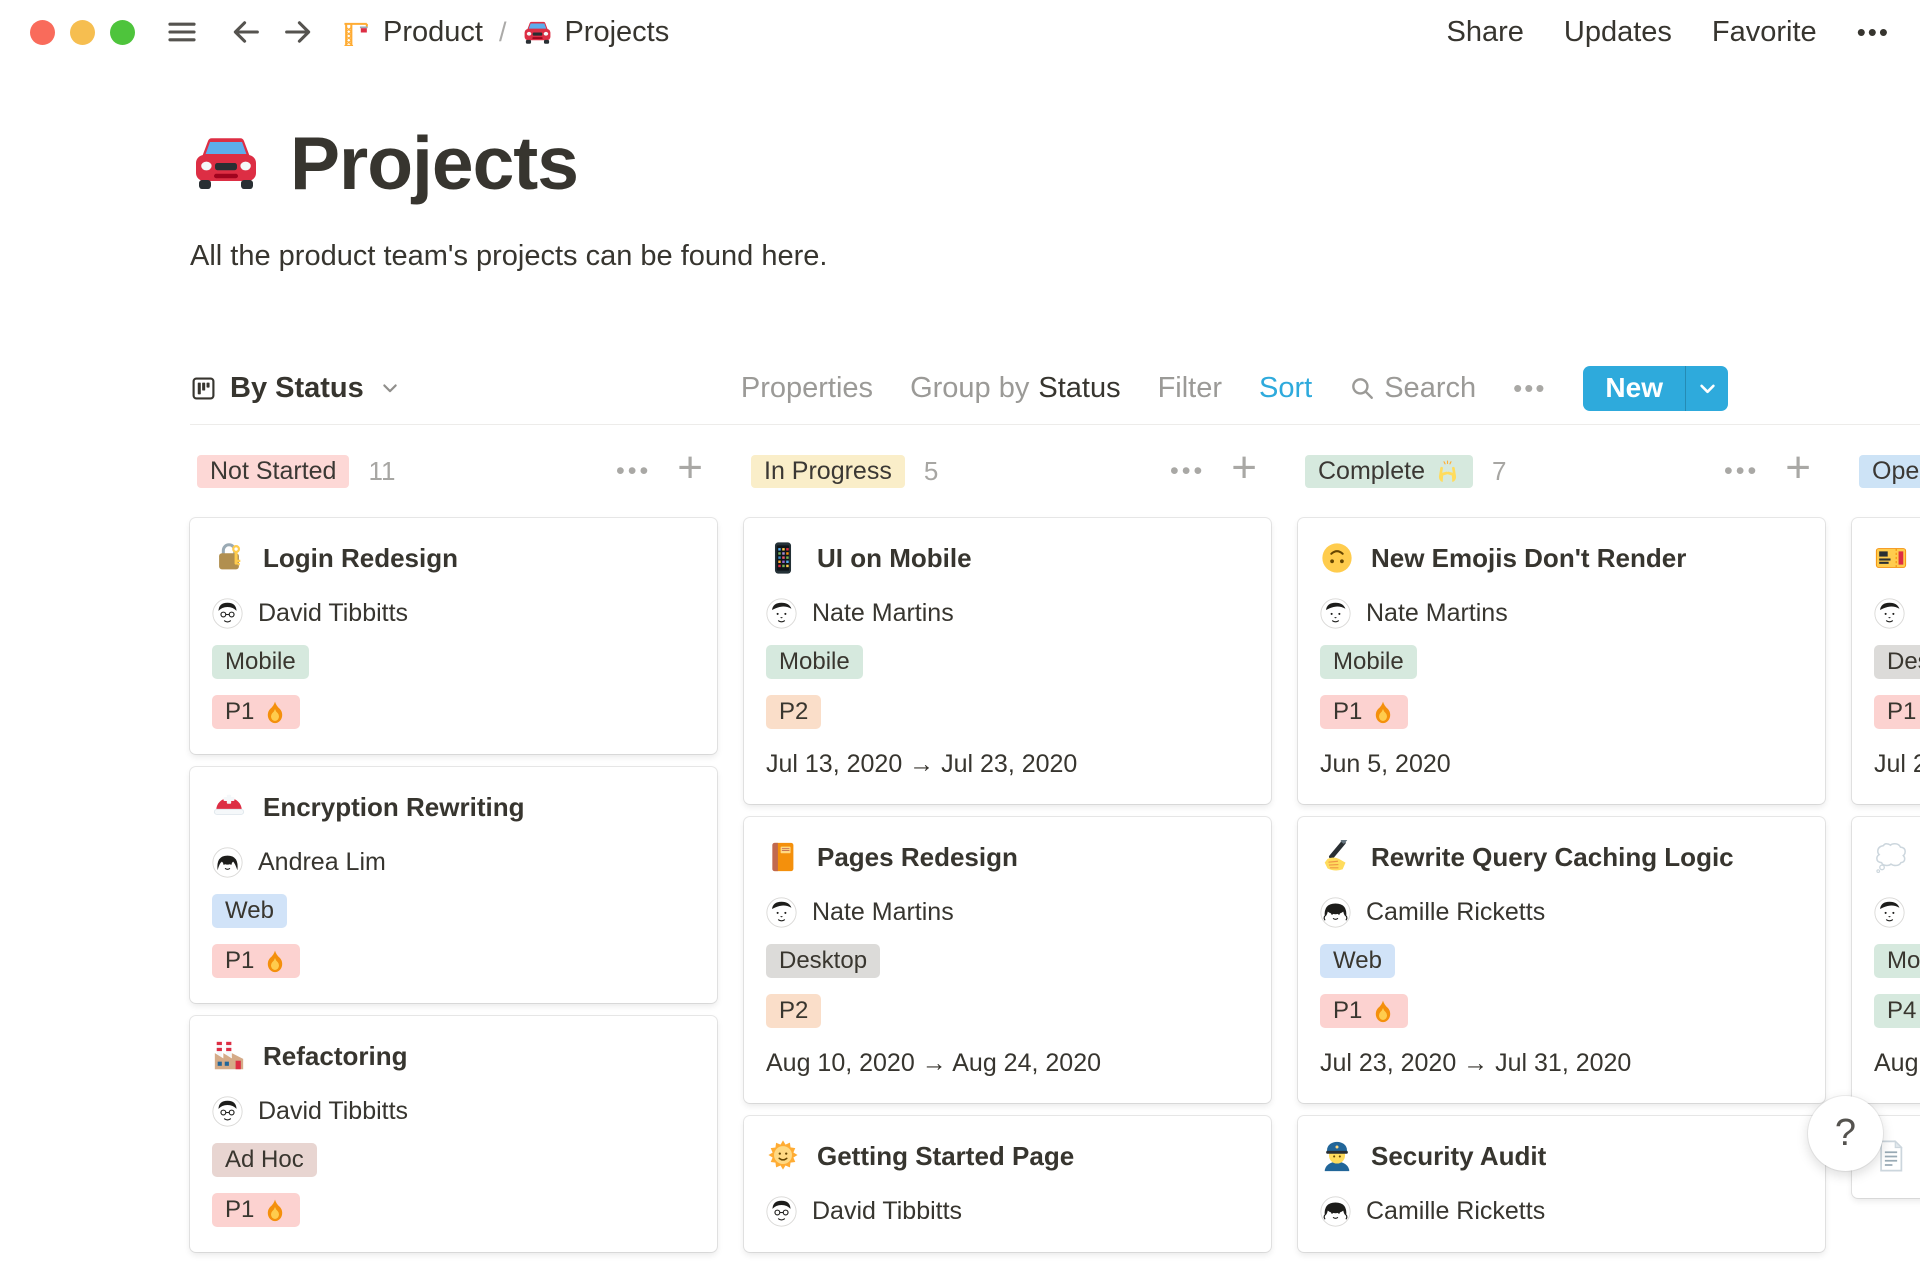 Image resolution: width=1920 pixels, height=1265 pixels. I want to click on window-close-button, so click(42, 32).